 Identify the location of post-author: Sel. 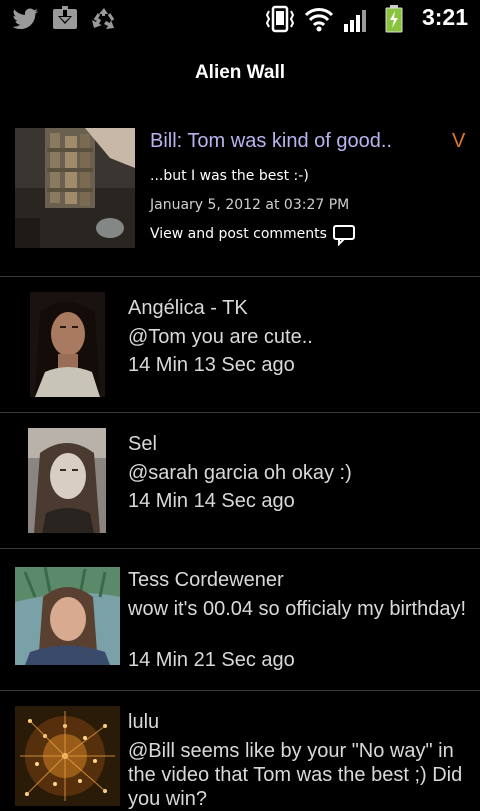
(142, 444).